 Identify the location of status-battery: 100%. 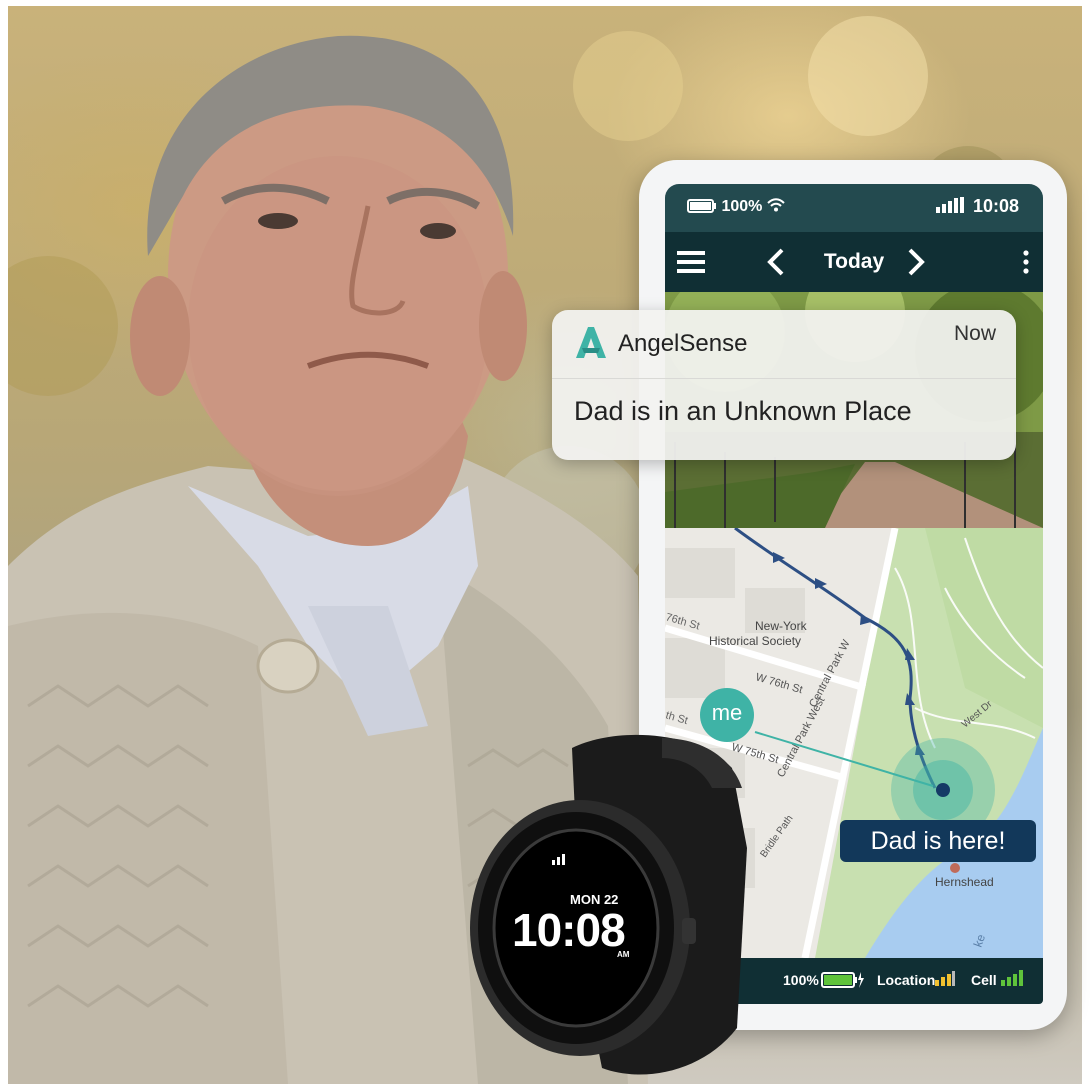
(736, 207).